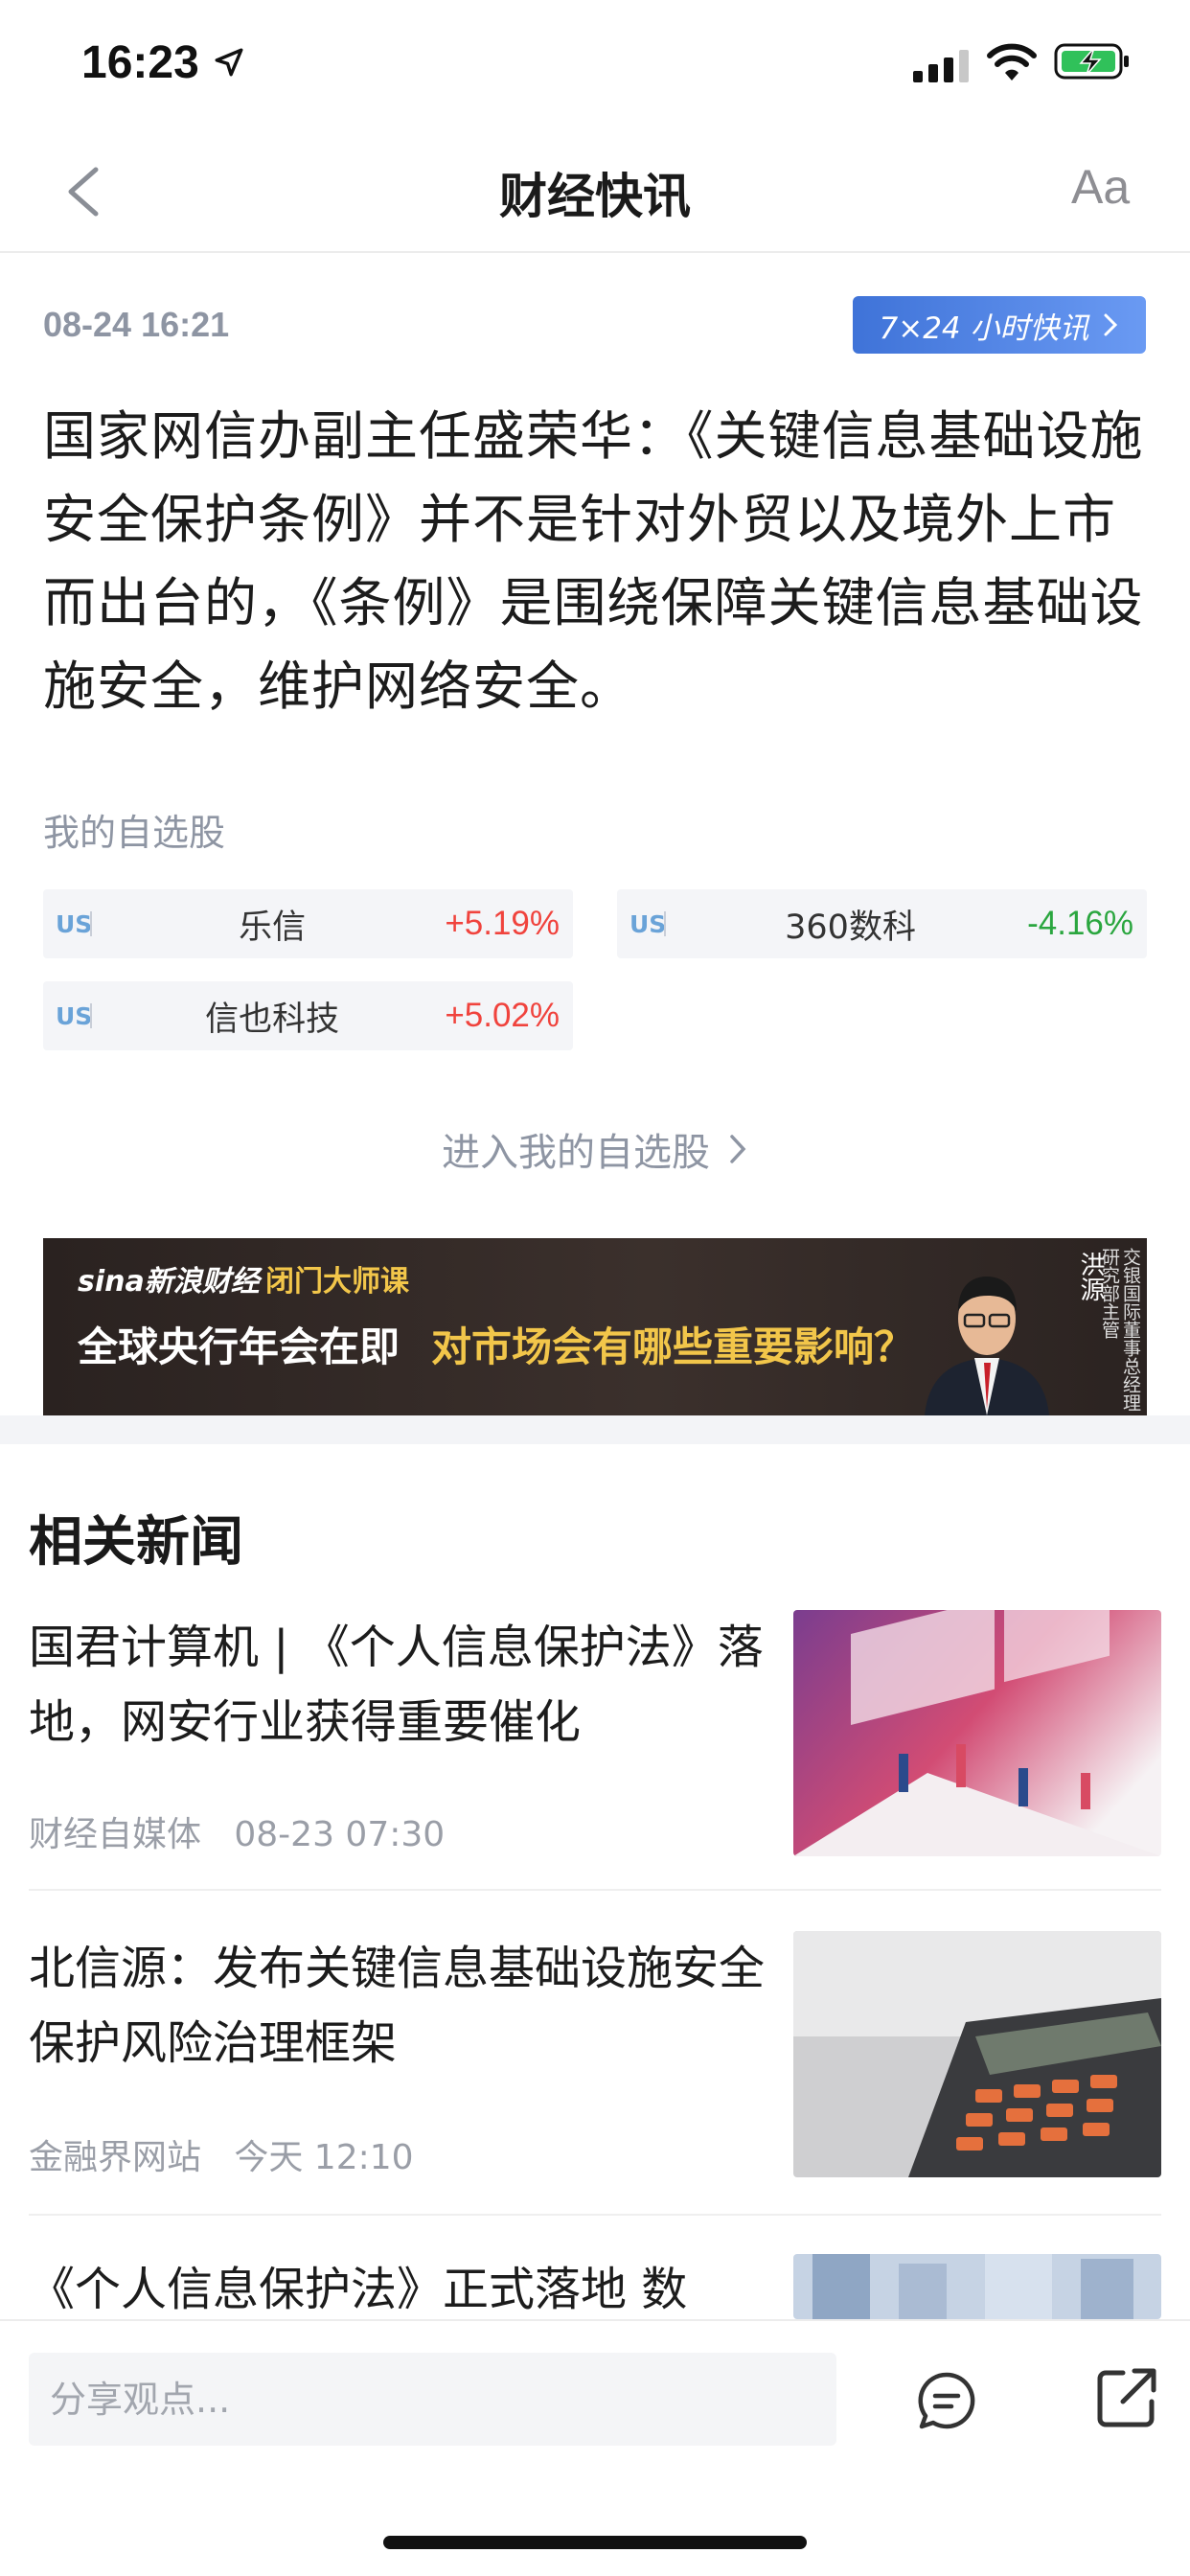  I want to click on stock-change: -4.16%, so click(1080, 923).